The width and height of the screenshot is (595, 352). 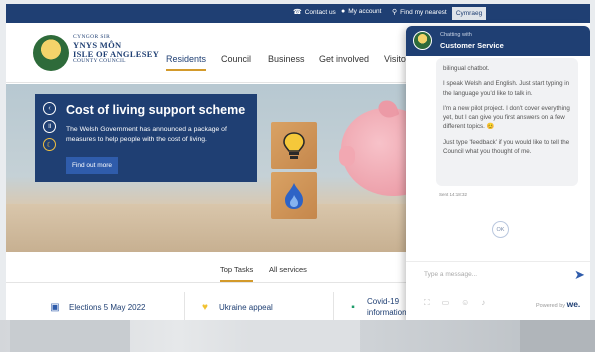 I want to click on promo-title: Cost of living support scheme, so click(x=156, y=110).